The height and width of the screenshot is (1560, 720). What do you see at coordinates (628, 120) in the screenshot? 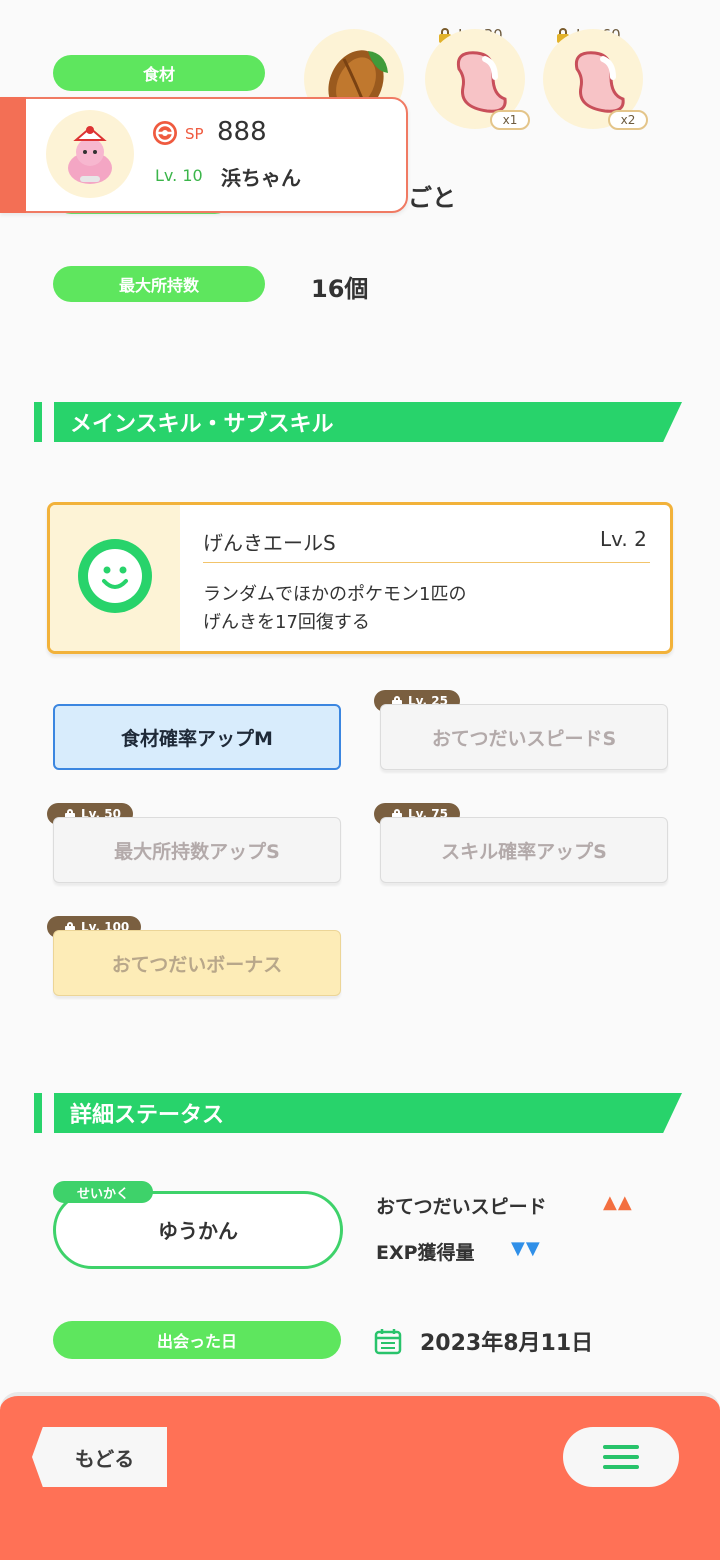
I see `ingredient-slot-3-qty: x2` at bounding box center [628, 120].